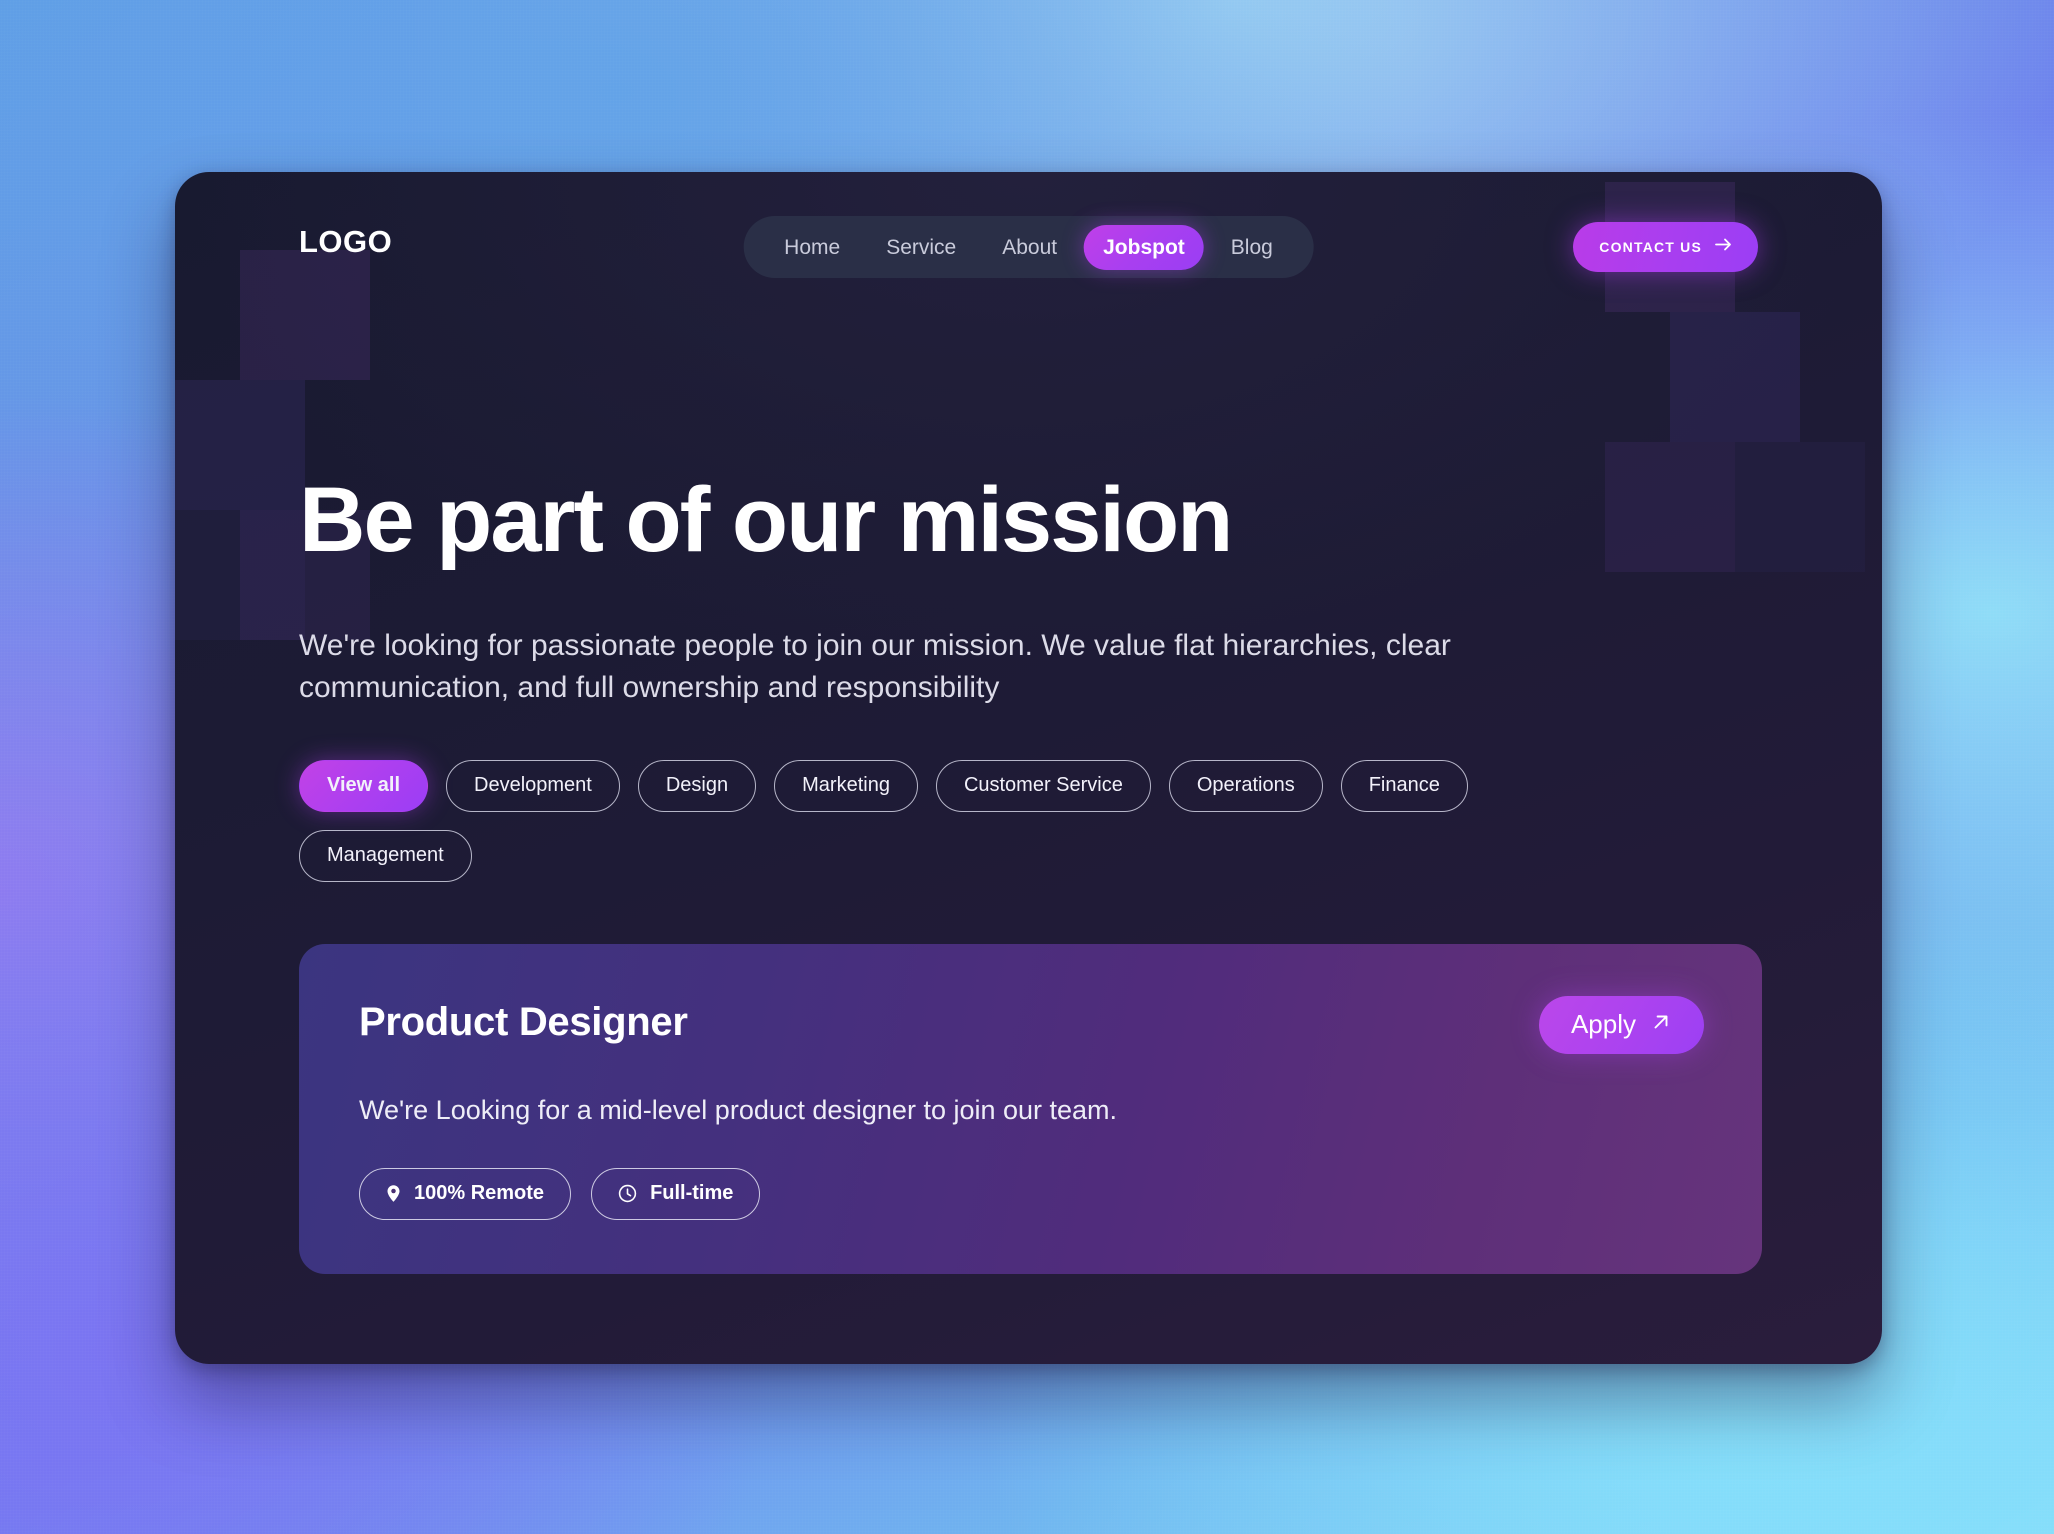 This screenshot has height=1534, width=2054. Describe the element at coordinates (846, 785) in the screenshot. I see `filter-chip-marketing: Marketing` at that location.